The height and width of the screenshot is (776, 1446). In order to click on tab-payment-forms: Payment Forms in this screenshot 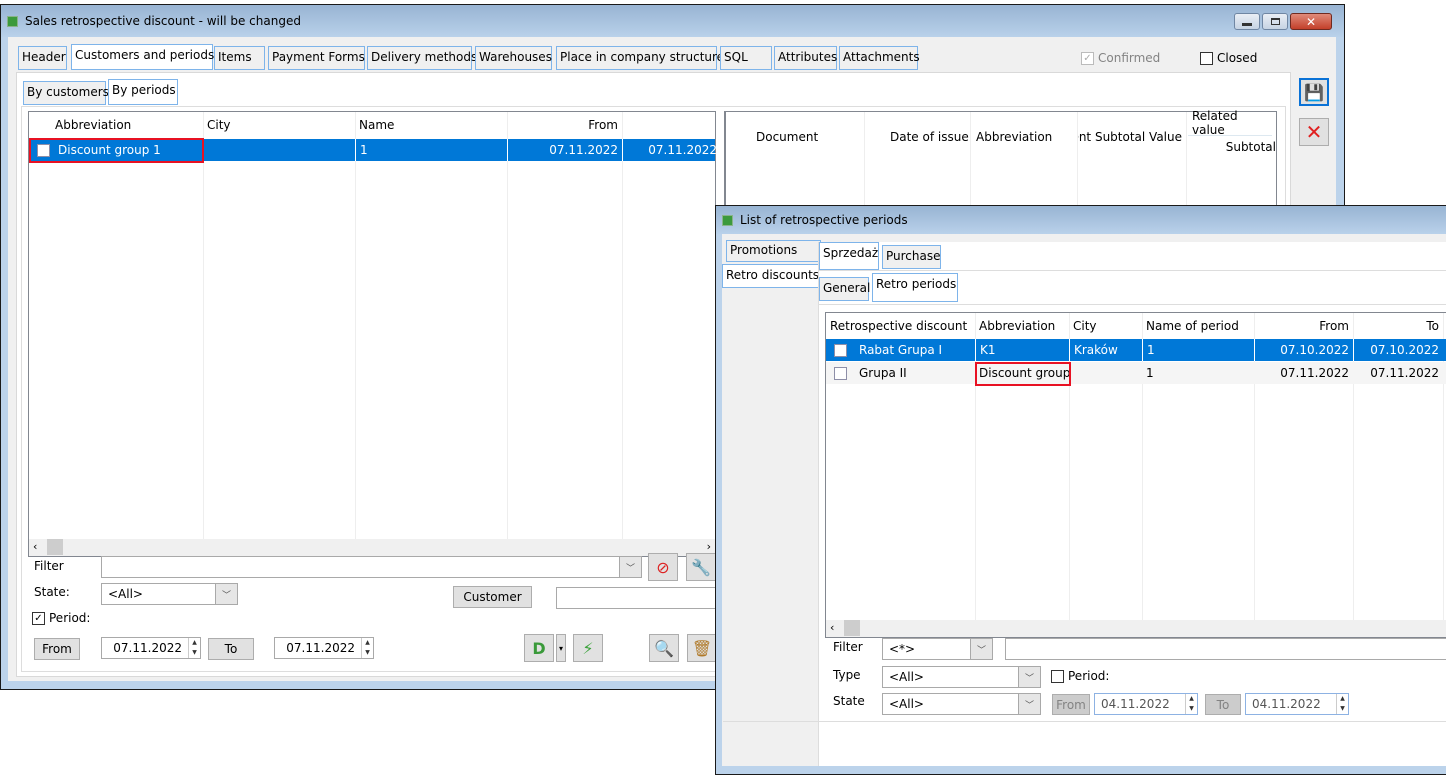, I will do `click(316, 58)`.